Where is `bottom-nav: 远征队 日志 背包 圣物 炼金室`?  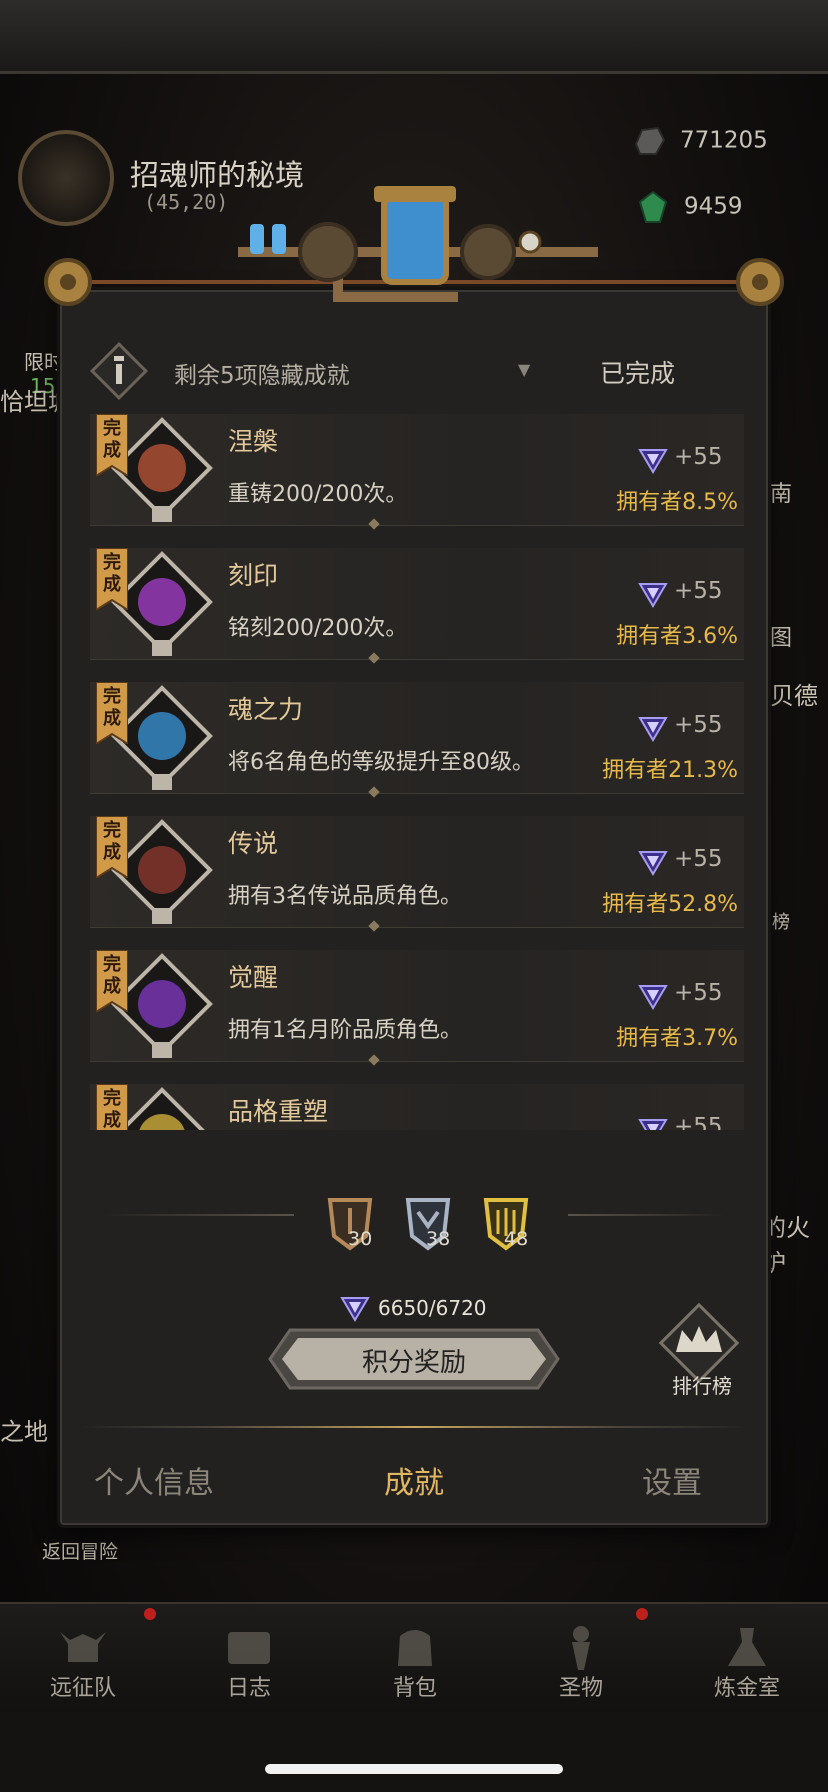 bottom-nav: 远征队 日志 背包 圣物 炼金室 is located at coordinates (414, 1657).